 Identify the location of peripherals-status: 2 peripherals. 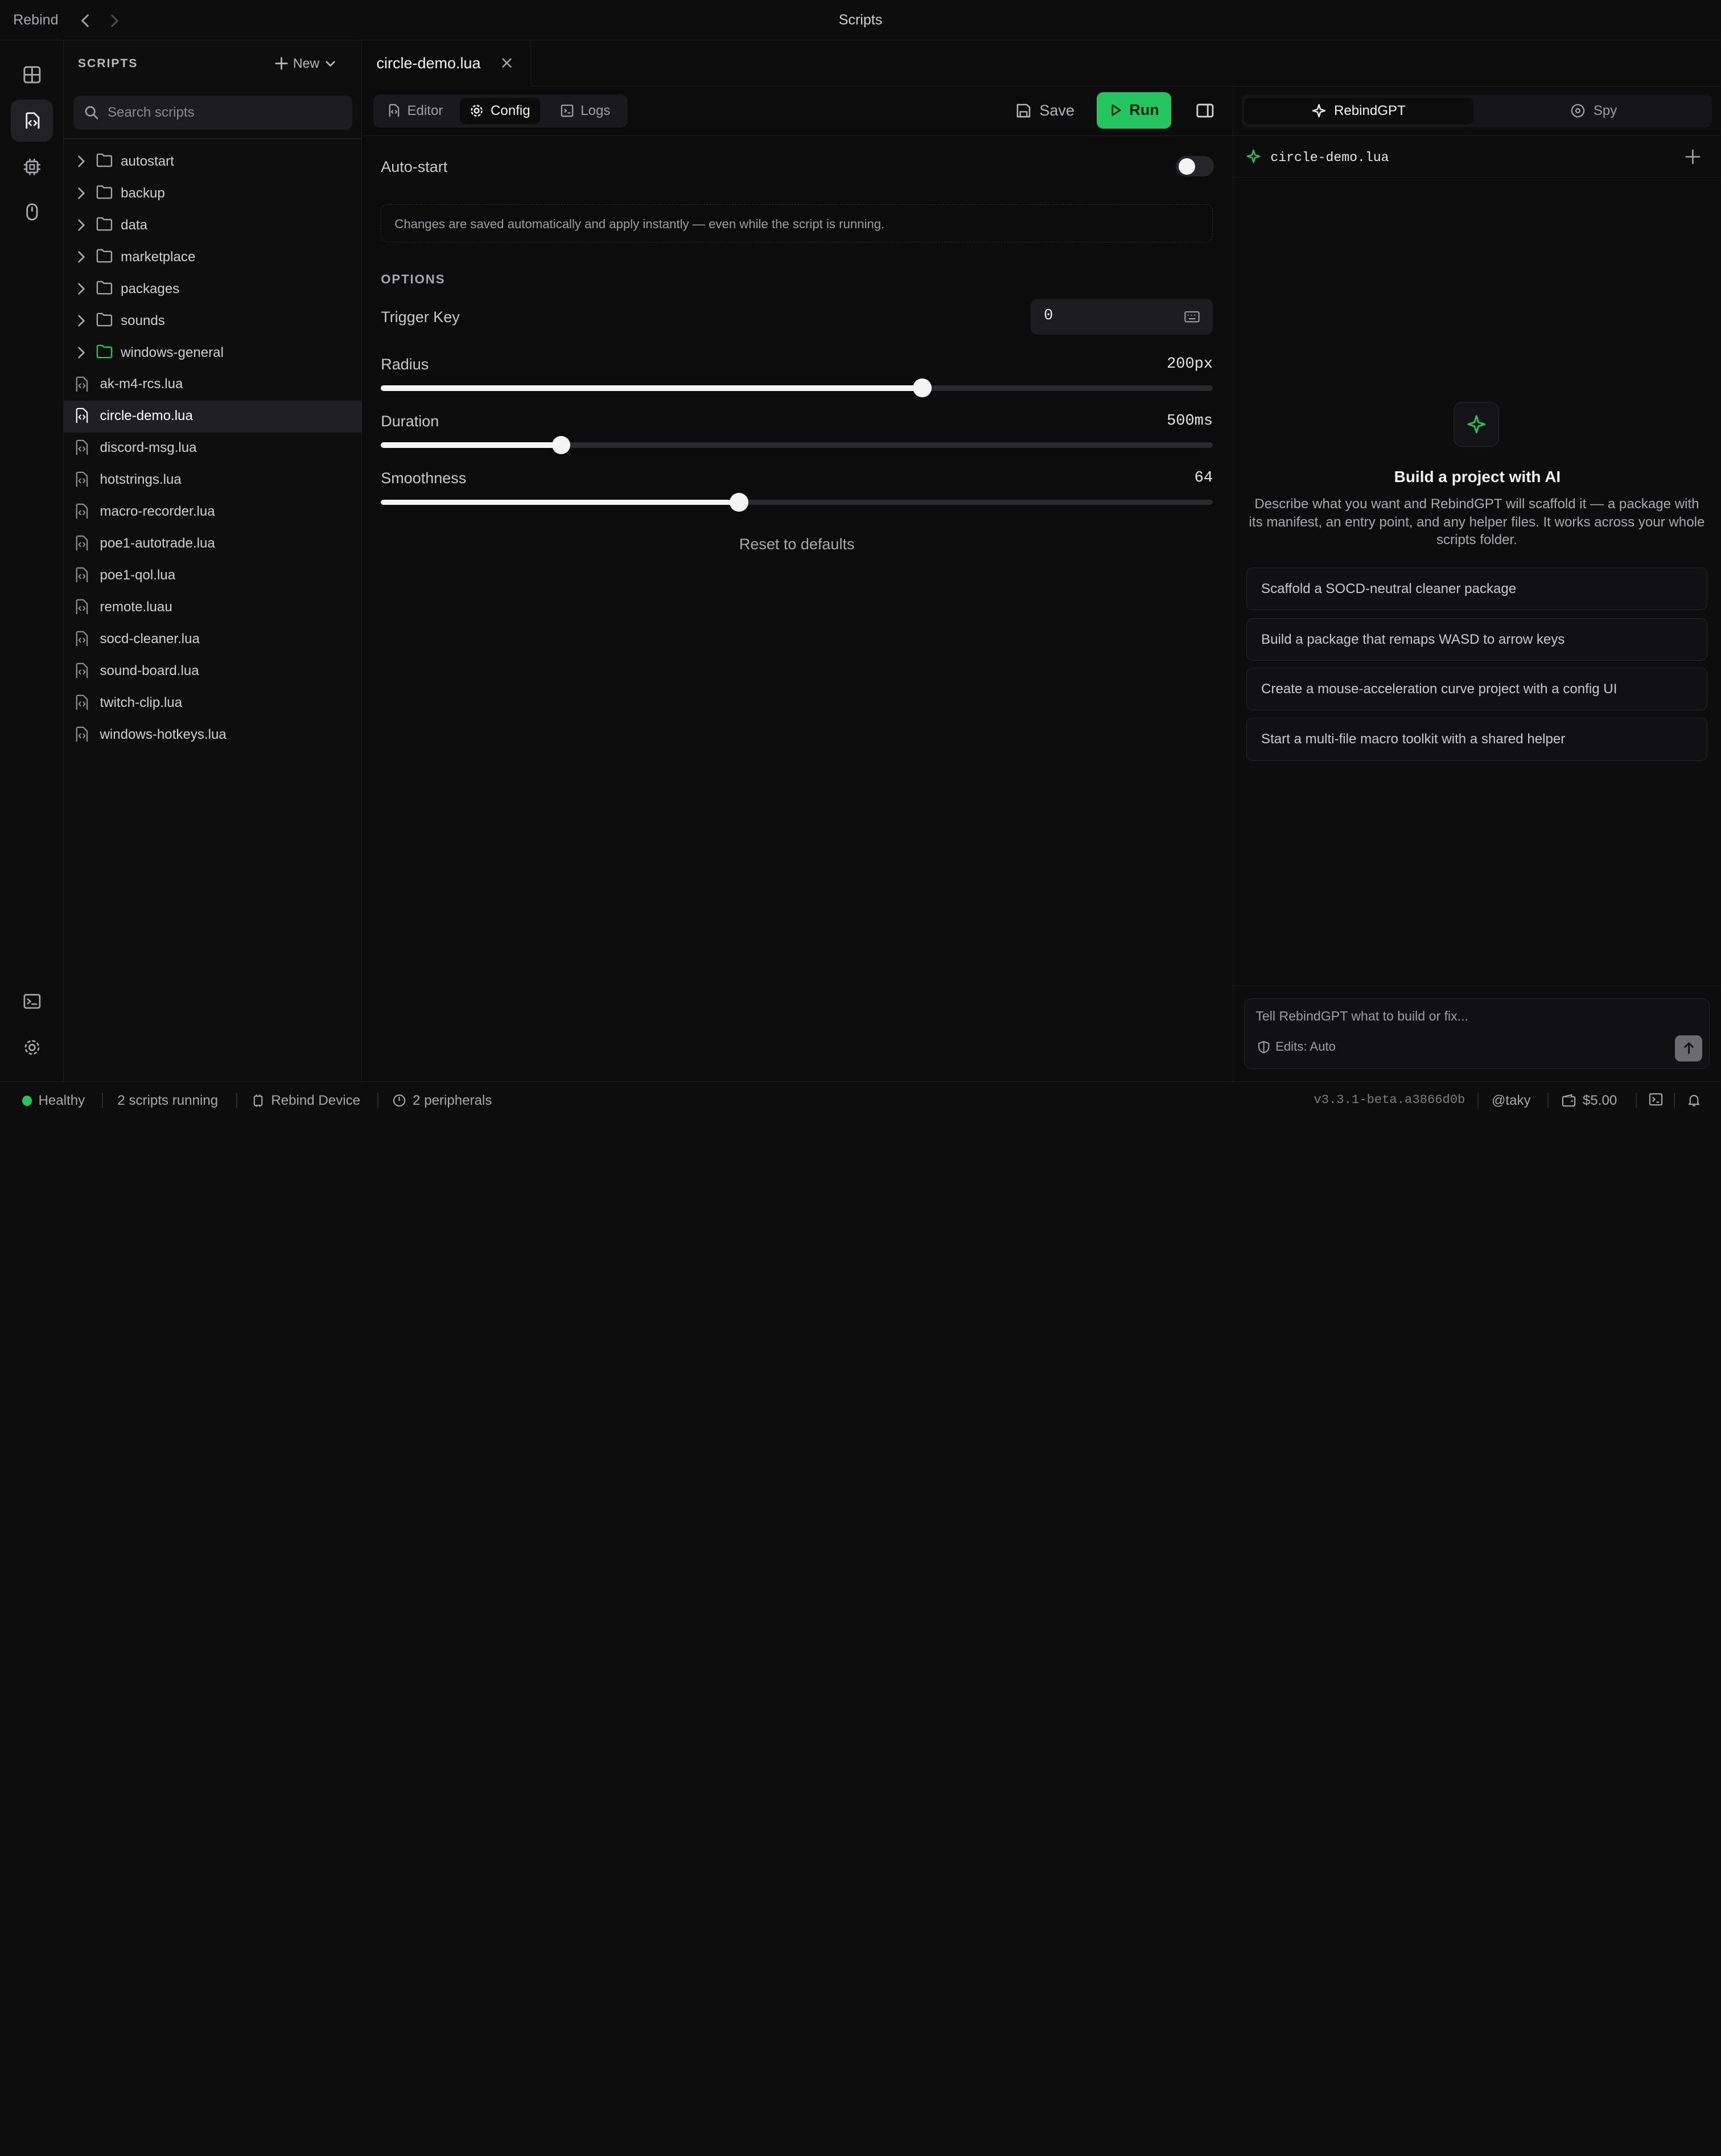
(442, 1101).